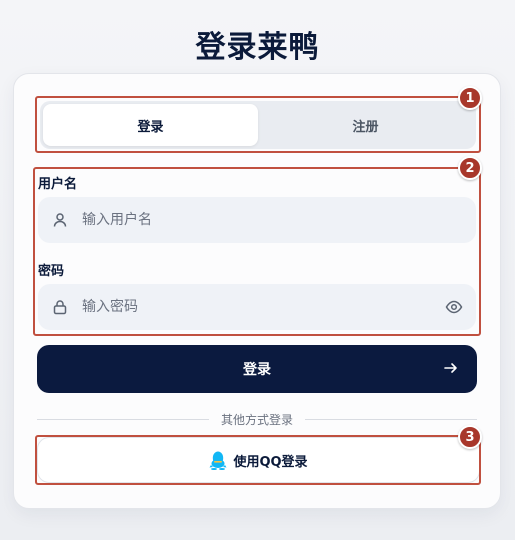  Describe the element at coordinates (470, 168) in the screenshot. I see `annotation-badge-2: 2` at that location.